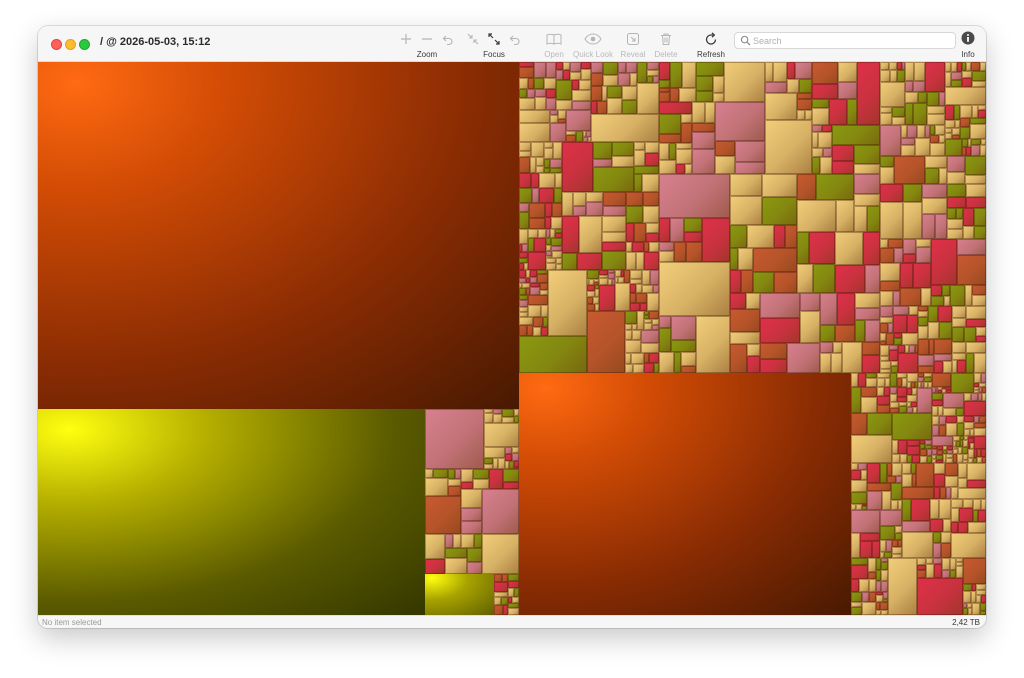 This screenshot has height=678, width=1024. What do you see at coordinates (593, 39) in the screenshot?
I see `eye-icon` at bounding box center [593, 39].